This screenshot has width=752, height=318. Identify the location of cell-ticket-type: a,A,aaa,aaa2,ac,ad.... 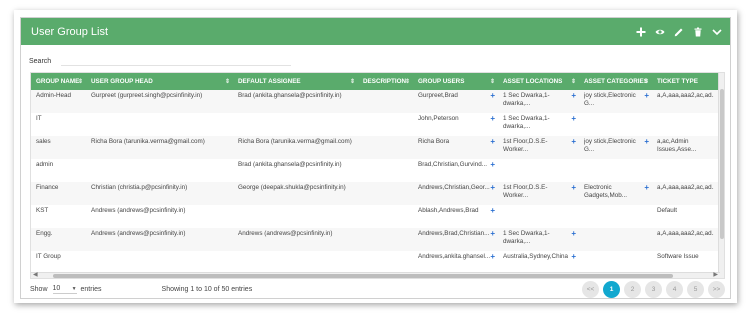
(685, 193).